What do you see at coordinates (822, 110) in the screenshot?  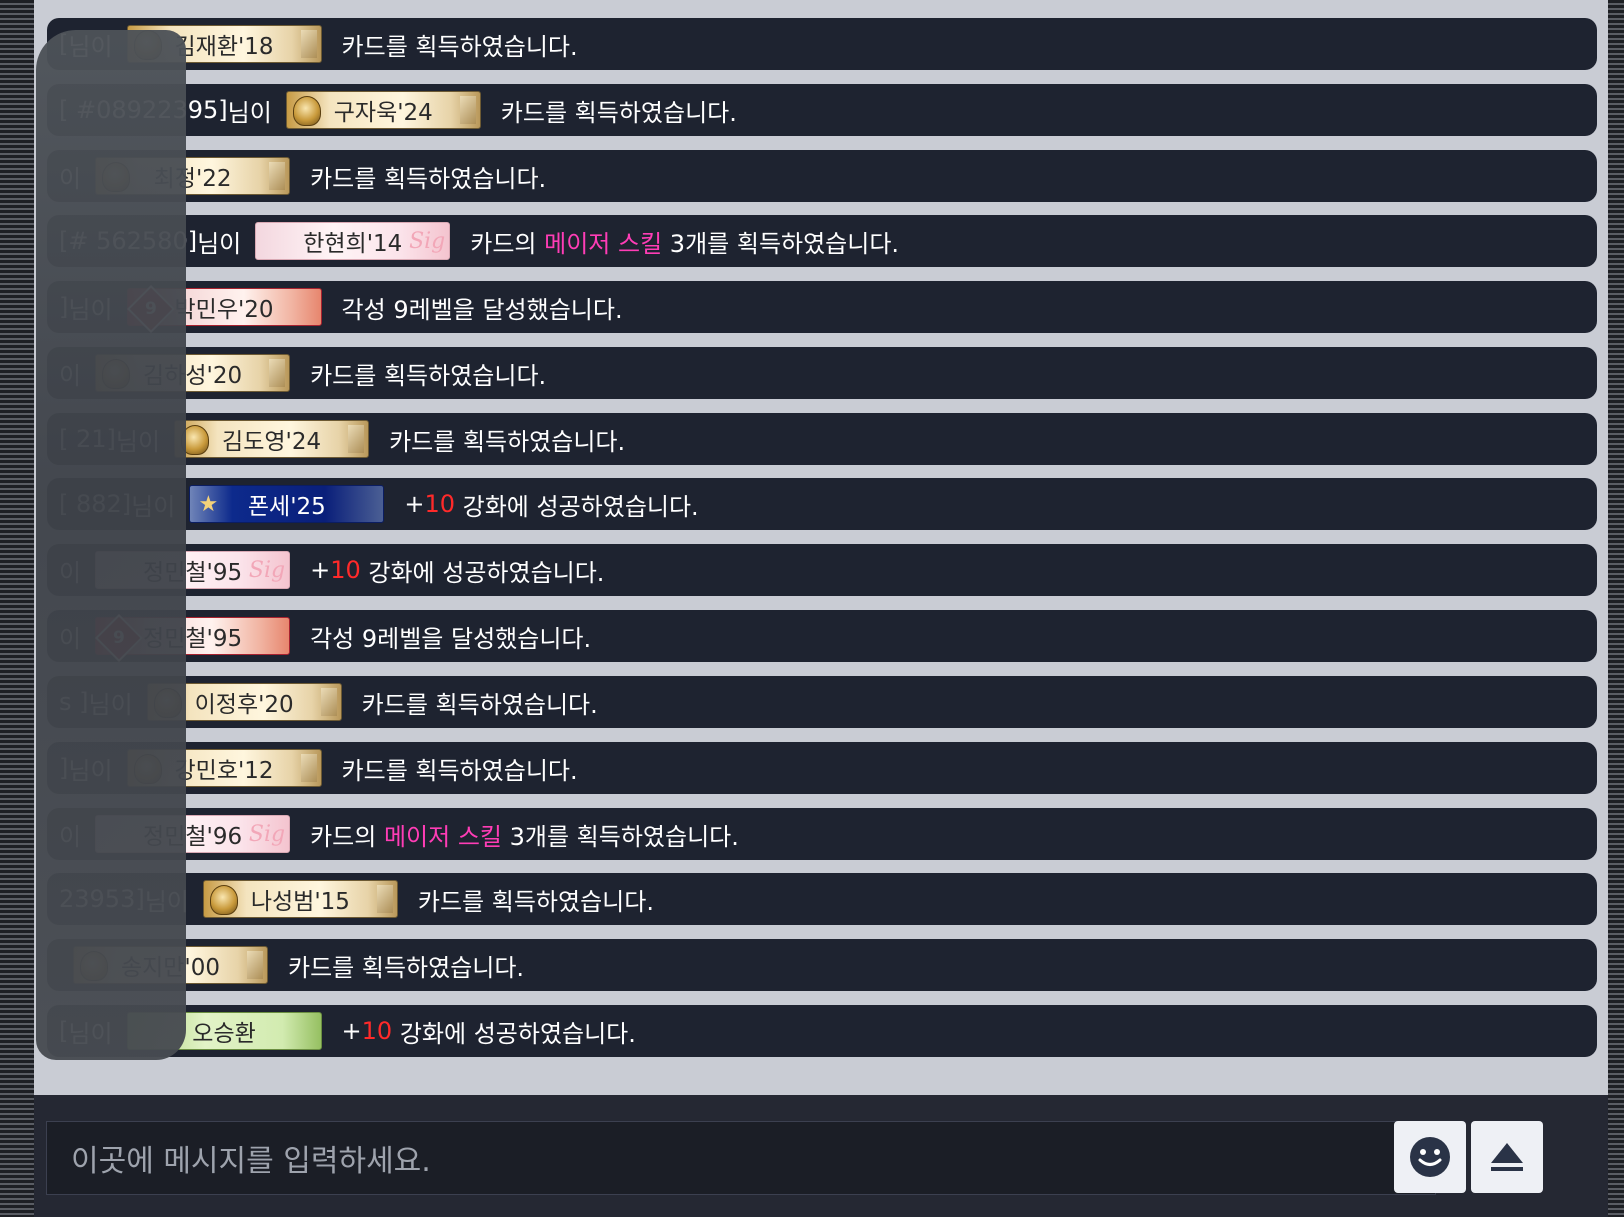 I see `chat-message: [ #08922395]님이구자욱'24카드를 획득하였습니다.` at bounding box center [822, 110].